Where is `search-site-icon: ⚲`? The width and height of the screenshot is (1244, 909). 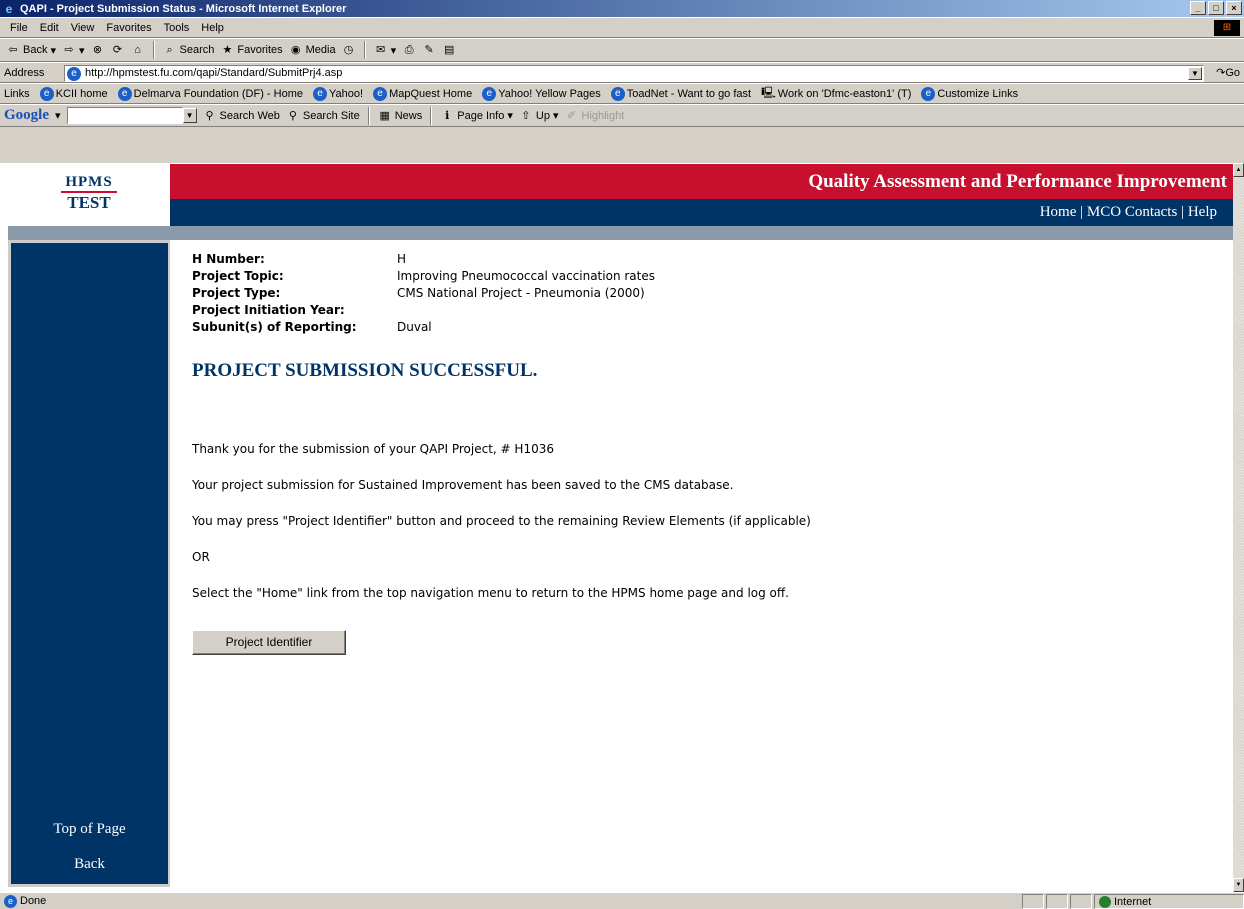
search-site-icon: ⚲ is located at coordinates (292, 115).